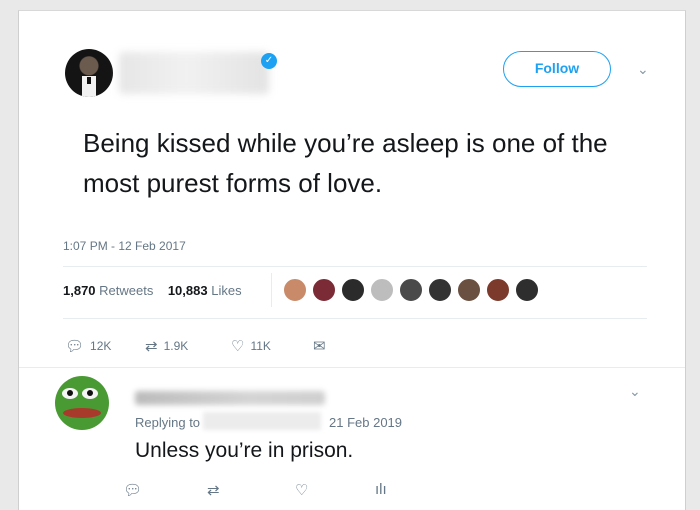 The height and width of the screenshot is (510, 700). What do you see at coordinates (124, 246) in the screenshot?
I see `tweet-timestamp: 1:07 PM - 12 Feb 2017` at bounding box center [124, 246].